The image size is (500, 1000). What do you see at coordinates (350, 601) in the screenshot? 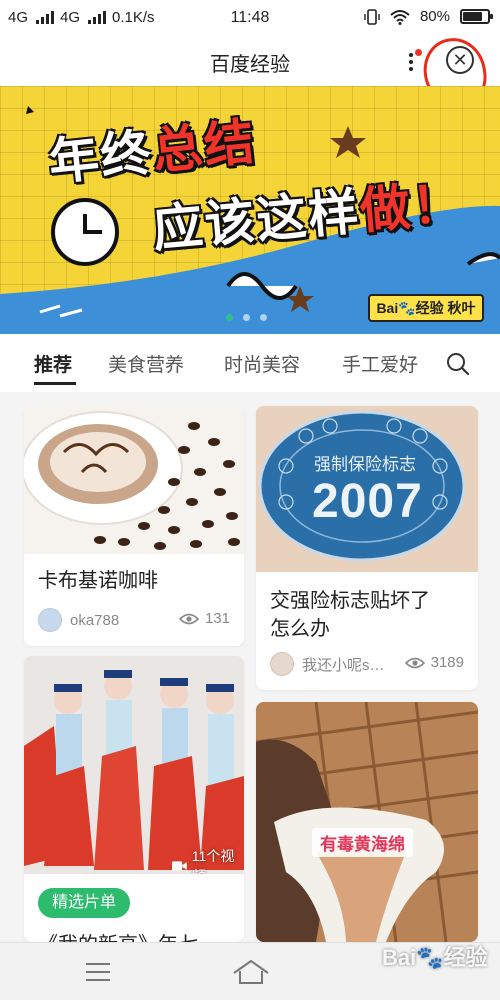
I see `card-title-line-1: 交强险标志贴坏了` at bounding box center [350, 601].